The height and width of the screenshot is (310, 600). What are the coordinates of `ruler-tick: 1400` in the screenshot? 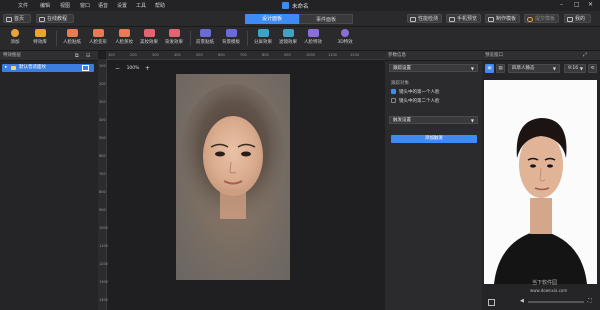 It's located at (103, 300).